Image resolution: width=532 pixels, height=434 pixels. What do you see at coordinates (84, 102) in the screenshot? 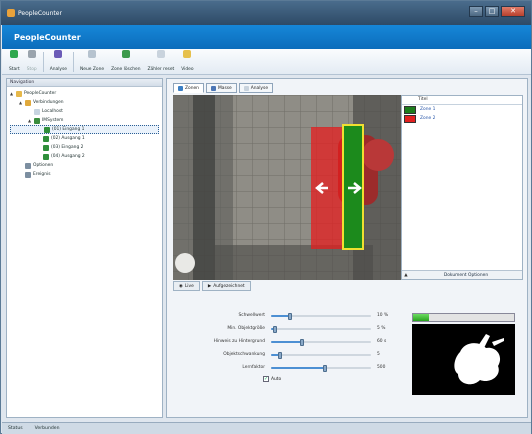
I see `tree-item: ▲ Verbindungen` at bounding box center [84, 102].